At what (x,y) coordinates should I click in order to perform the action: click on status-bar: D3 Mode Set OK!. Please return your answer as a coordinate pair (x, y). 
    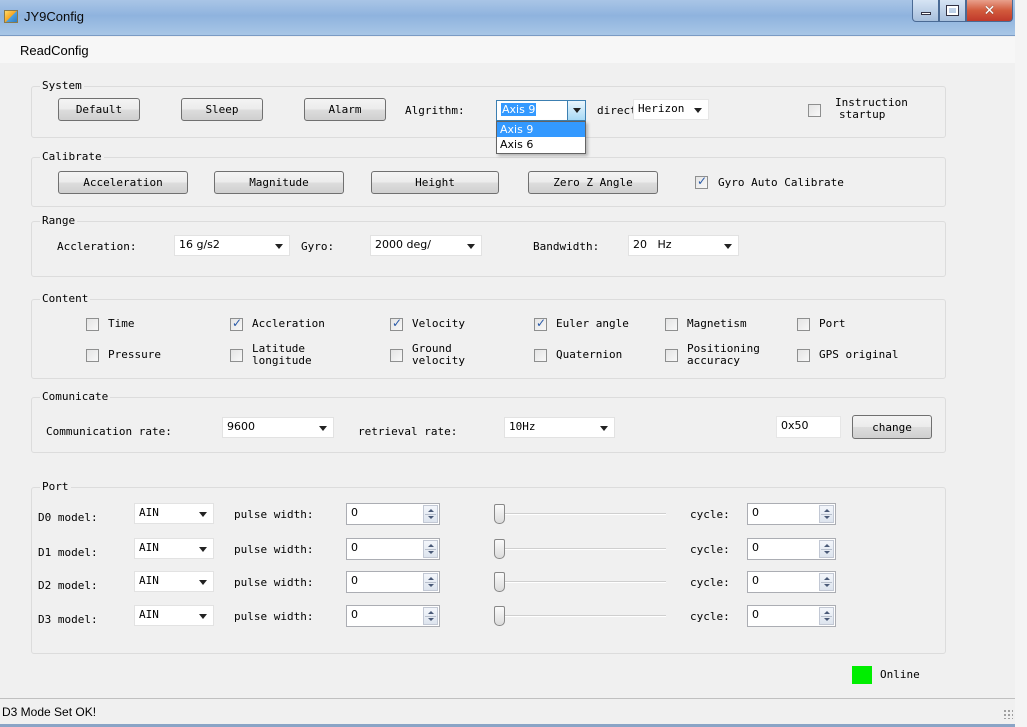
    Looking at the image, I should click on (507, 711).